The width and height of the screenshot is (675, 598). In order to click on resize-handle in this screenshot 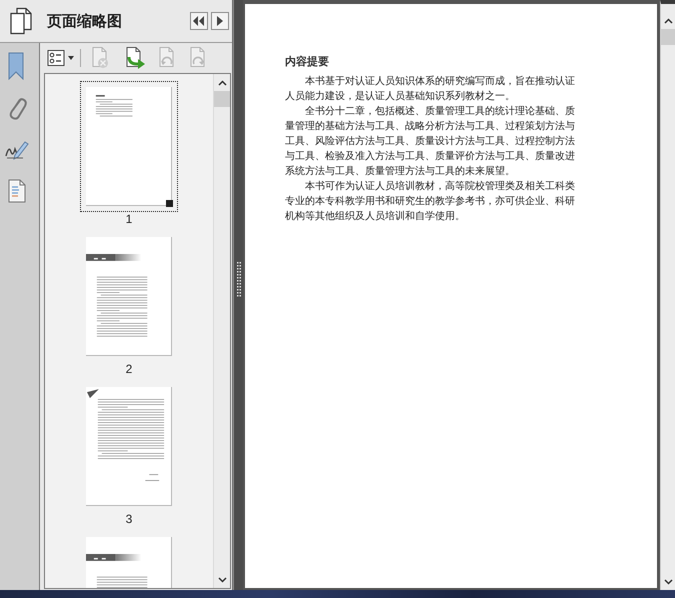, I will do `click(169, 203)`.